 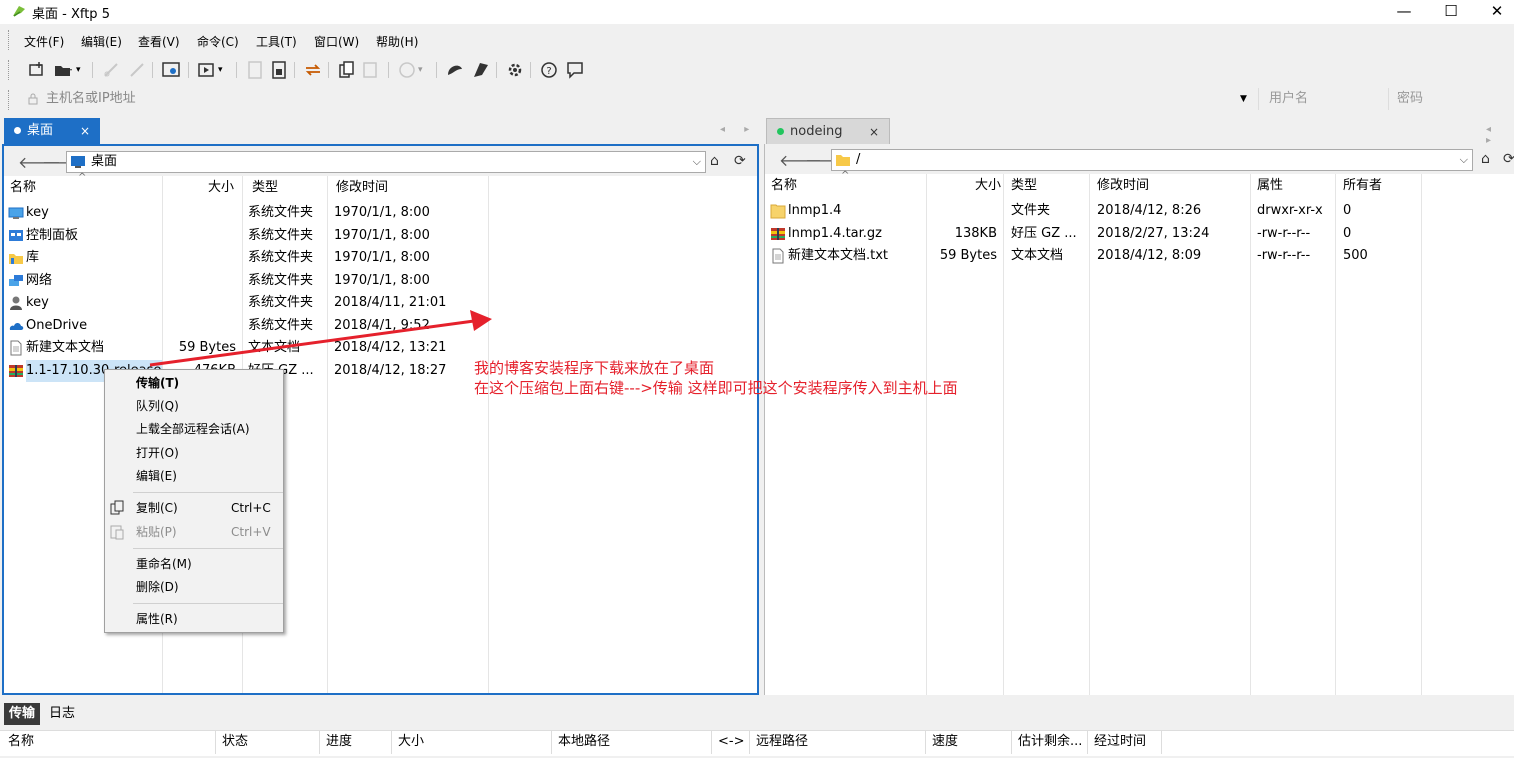 What do you see at coordinates (137, 70) in the screenshot?
I see `reconnect-icon` at bounding box center [137, 70].